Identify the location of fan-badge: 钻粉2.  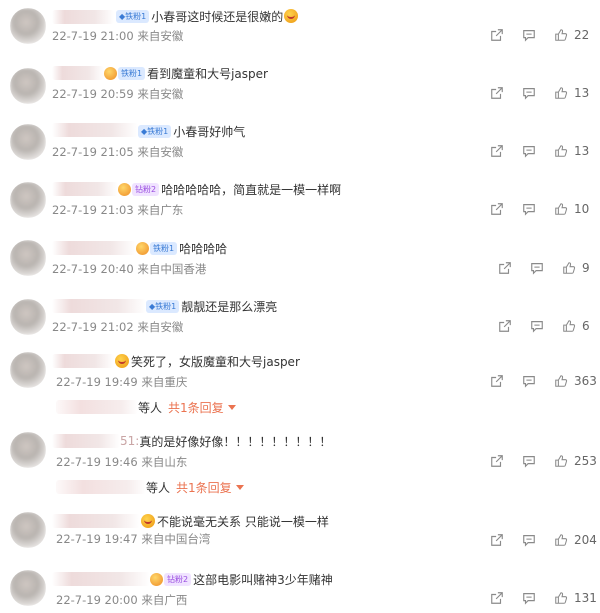
(146, 189).